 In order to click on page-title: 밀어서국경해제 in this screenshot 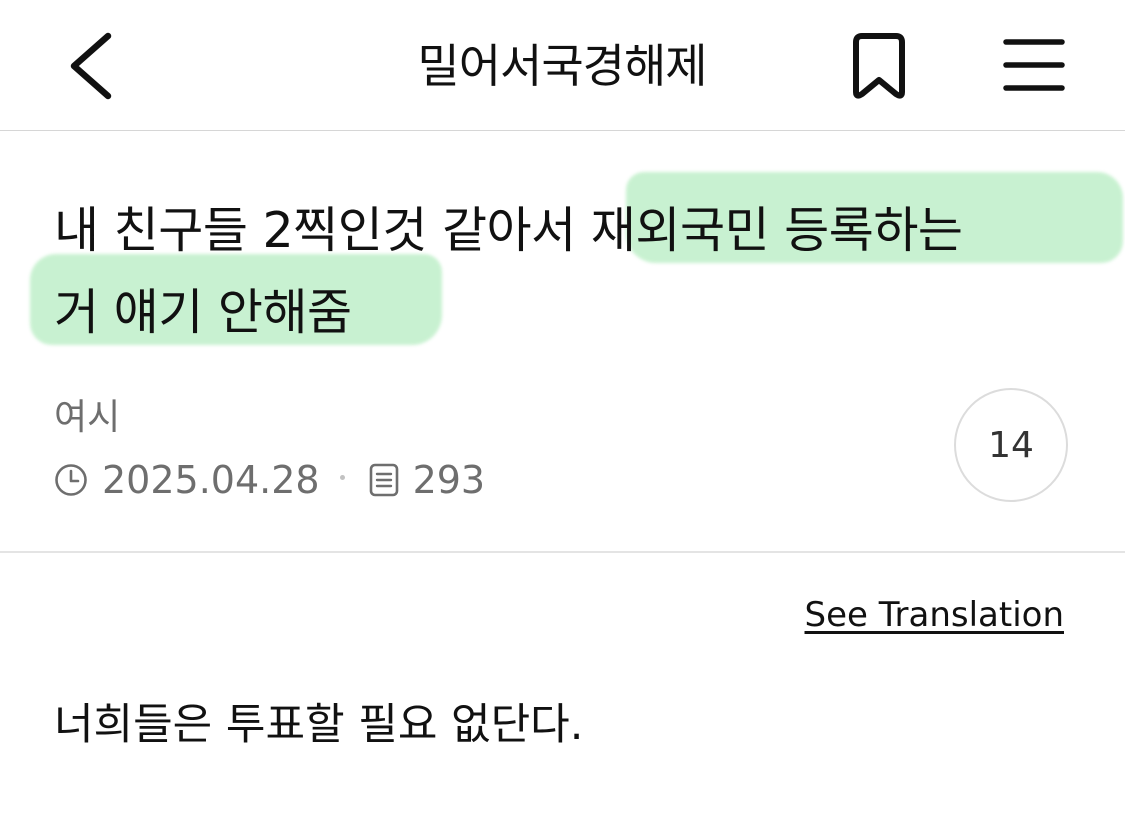, I will do `click(562, 66)`.